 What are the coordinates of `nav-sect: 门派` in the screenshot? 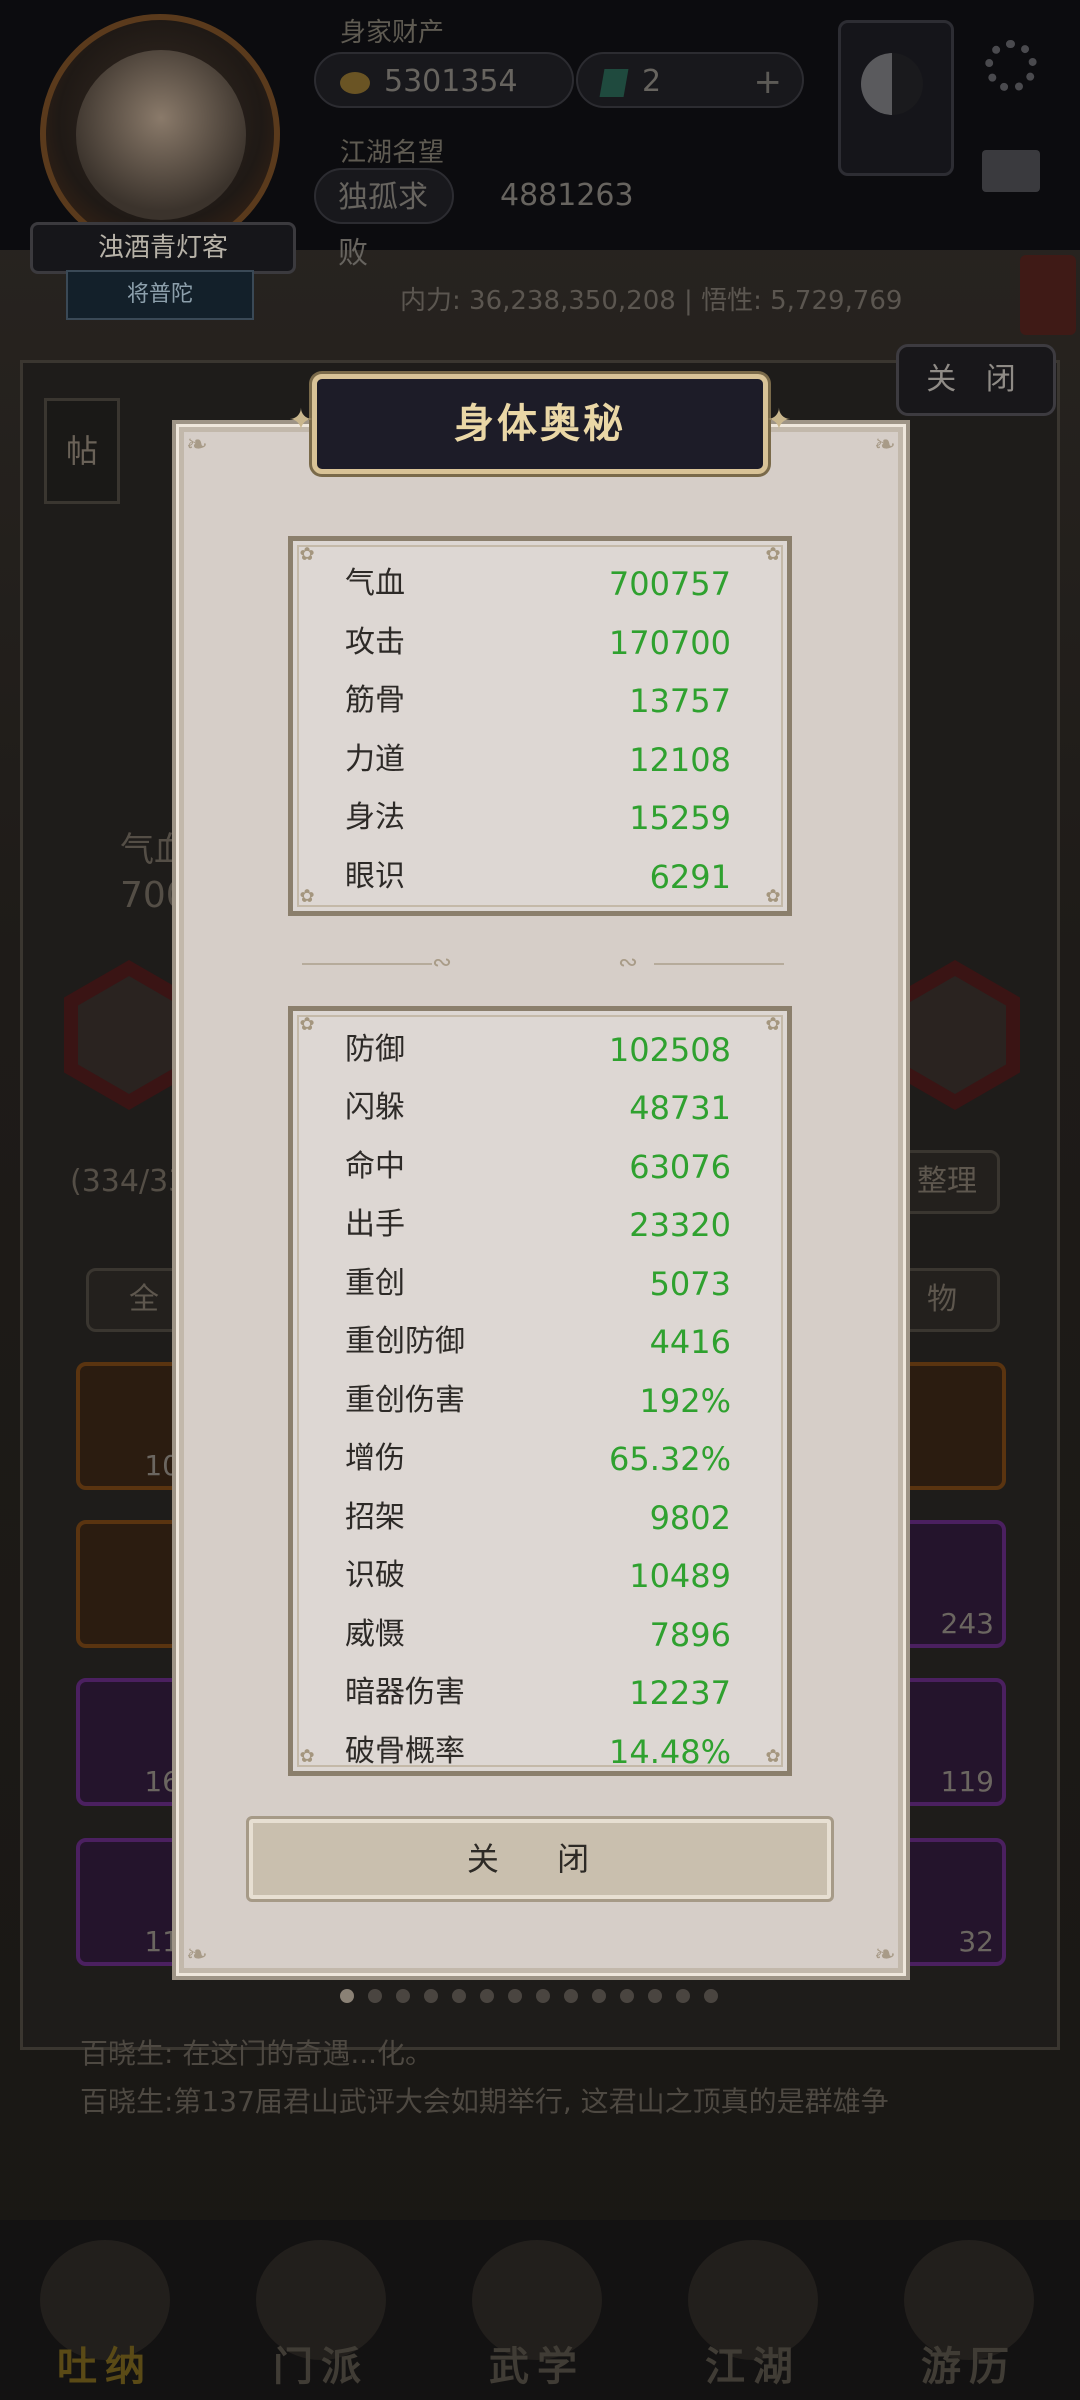 It's located at (321, 2310).